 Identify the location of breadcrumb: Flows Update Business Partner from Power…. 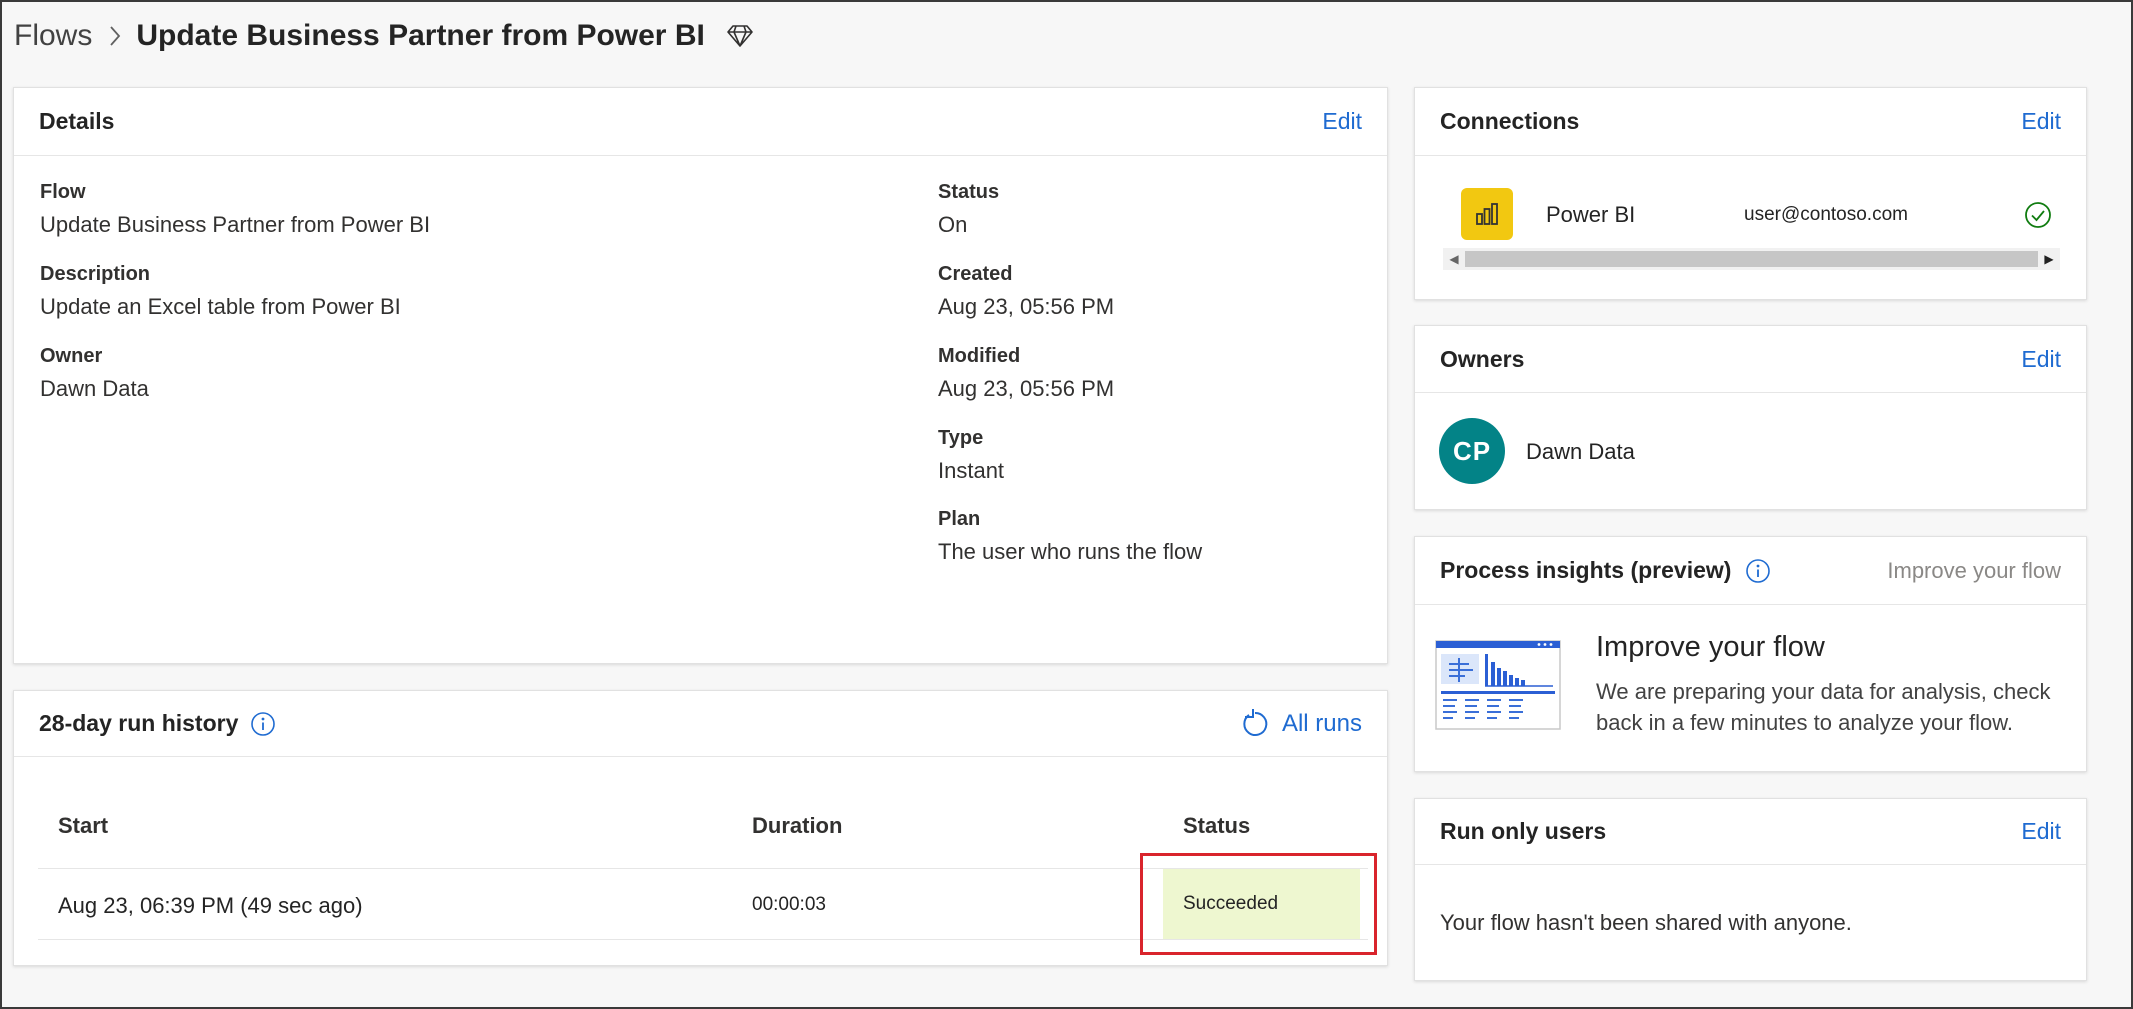
(383, 36).